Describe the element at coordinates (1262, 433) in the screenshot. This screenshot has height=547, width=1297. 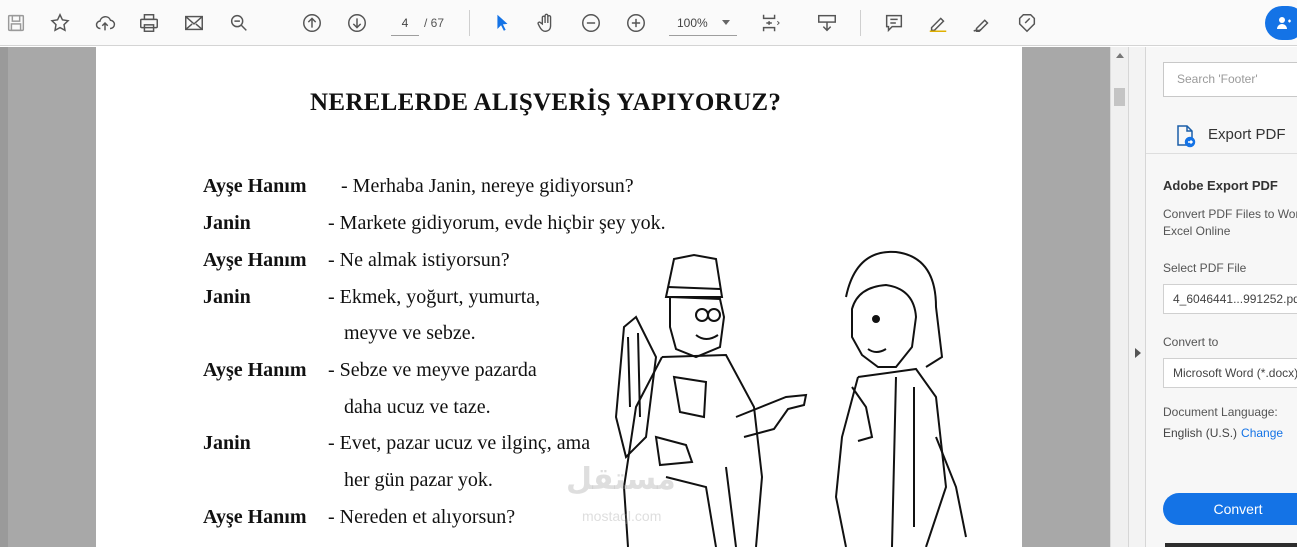
I see `change-language-link: Change` at that location.